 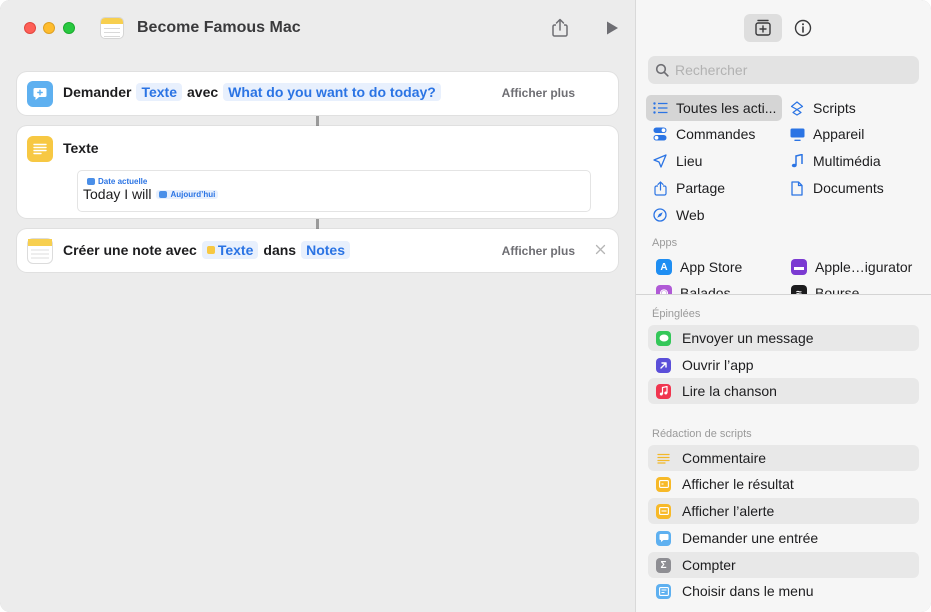 What do you see at coordinates (703, 134) in the screenshot?
I see `category-commands: Commandes` at bounding box center [703, 134].